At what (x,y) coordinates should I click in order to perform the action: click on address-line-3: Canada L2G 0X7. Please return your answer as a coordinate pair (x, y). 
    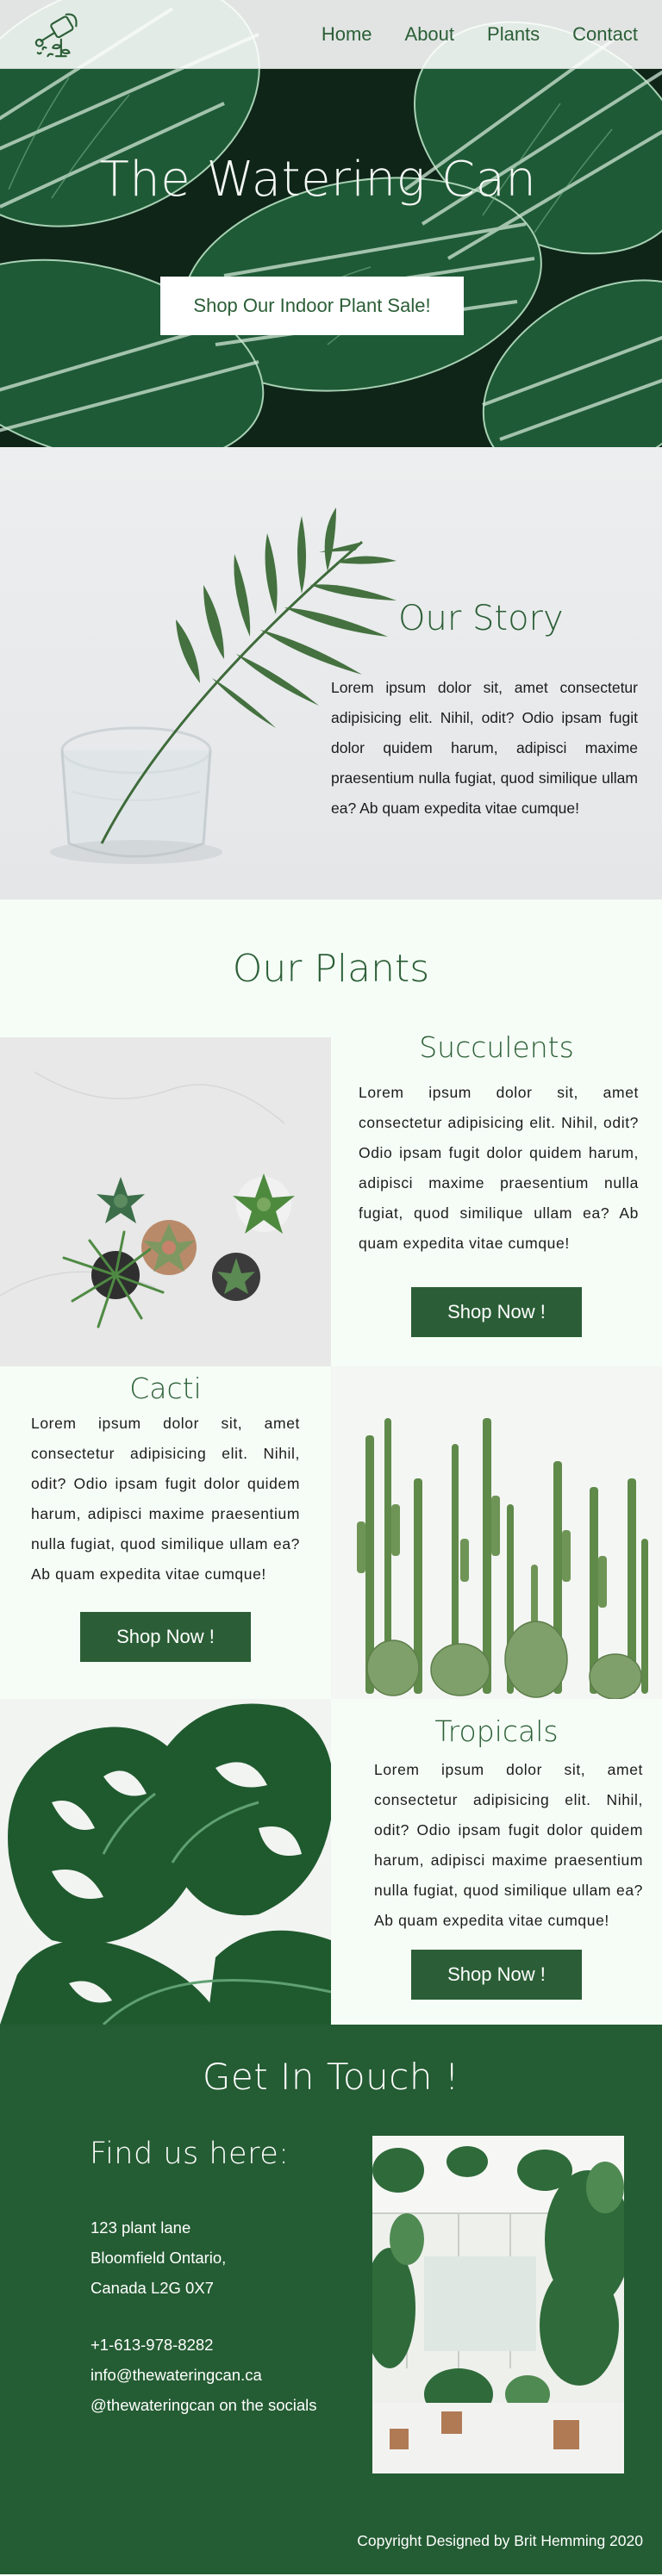
    Looking at the image, I should click on (153, 2288).